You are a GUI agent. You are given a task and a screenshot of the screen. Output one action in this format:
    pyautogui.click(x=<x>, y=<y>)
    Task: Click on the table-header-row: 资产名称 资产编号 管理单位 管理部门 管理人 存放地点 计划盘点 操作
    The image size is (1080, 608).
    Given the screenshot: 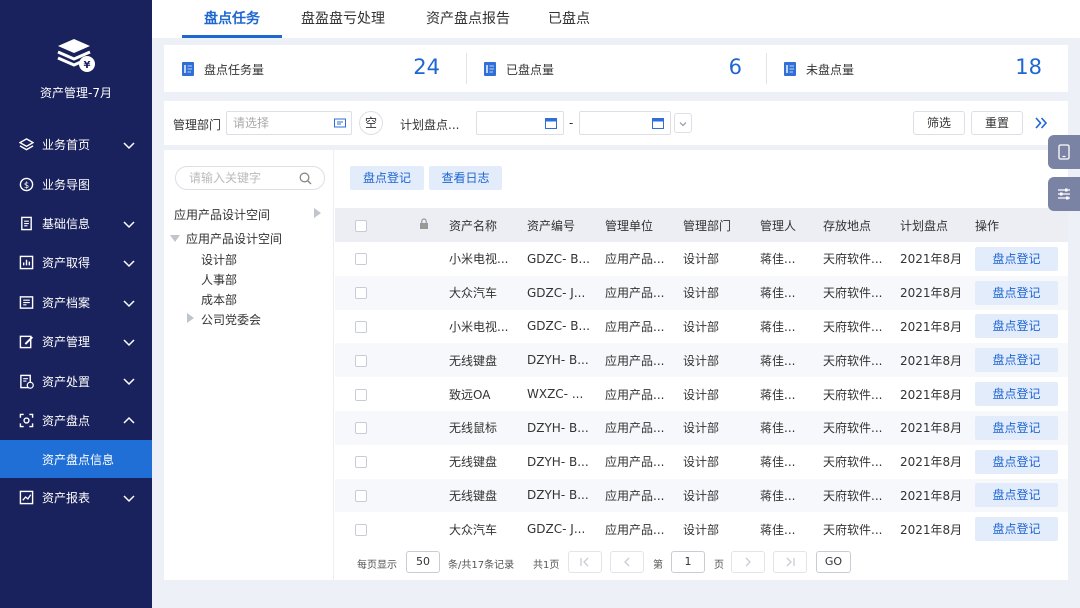 What is the action you would take?
    pyautogui.click(x=701, y=225)
    